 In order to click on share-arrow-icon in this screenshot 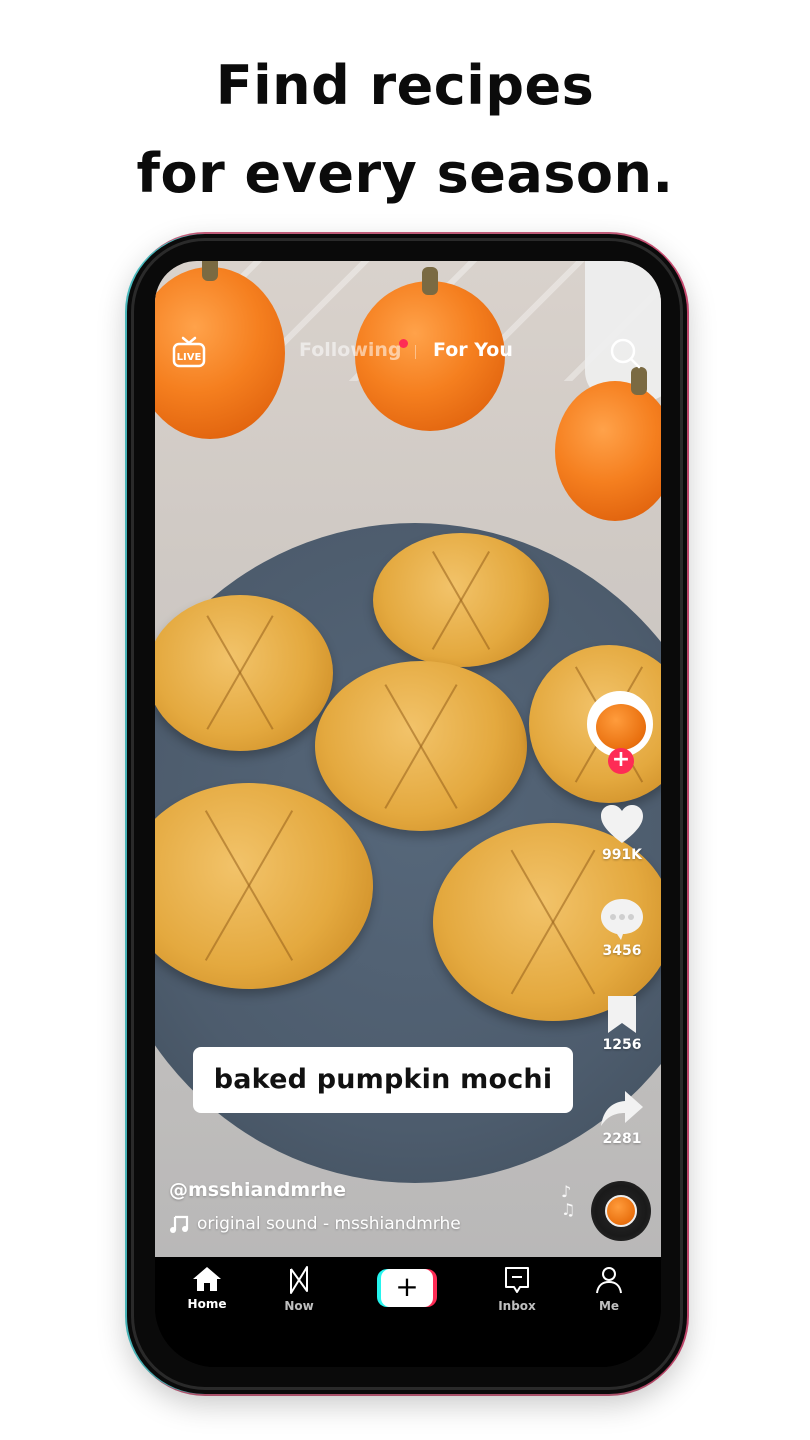, I will do `click(622, 1108)`.